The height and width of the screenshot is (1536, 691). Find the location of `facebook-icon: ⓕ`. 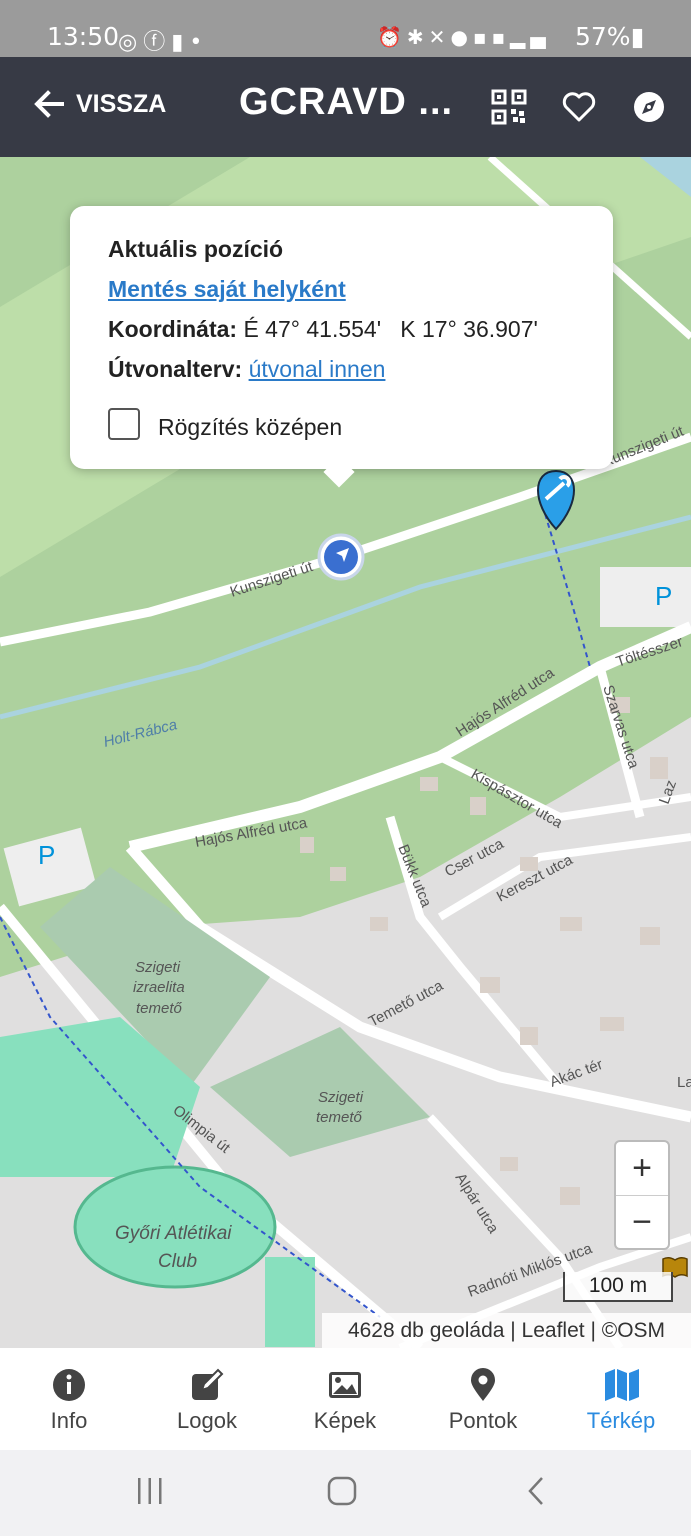

facebook-icon: ⓕ is located at coordinates (157, 42).